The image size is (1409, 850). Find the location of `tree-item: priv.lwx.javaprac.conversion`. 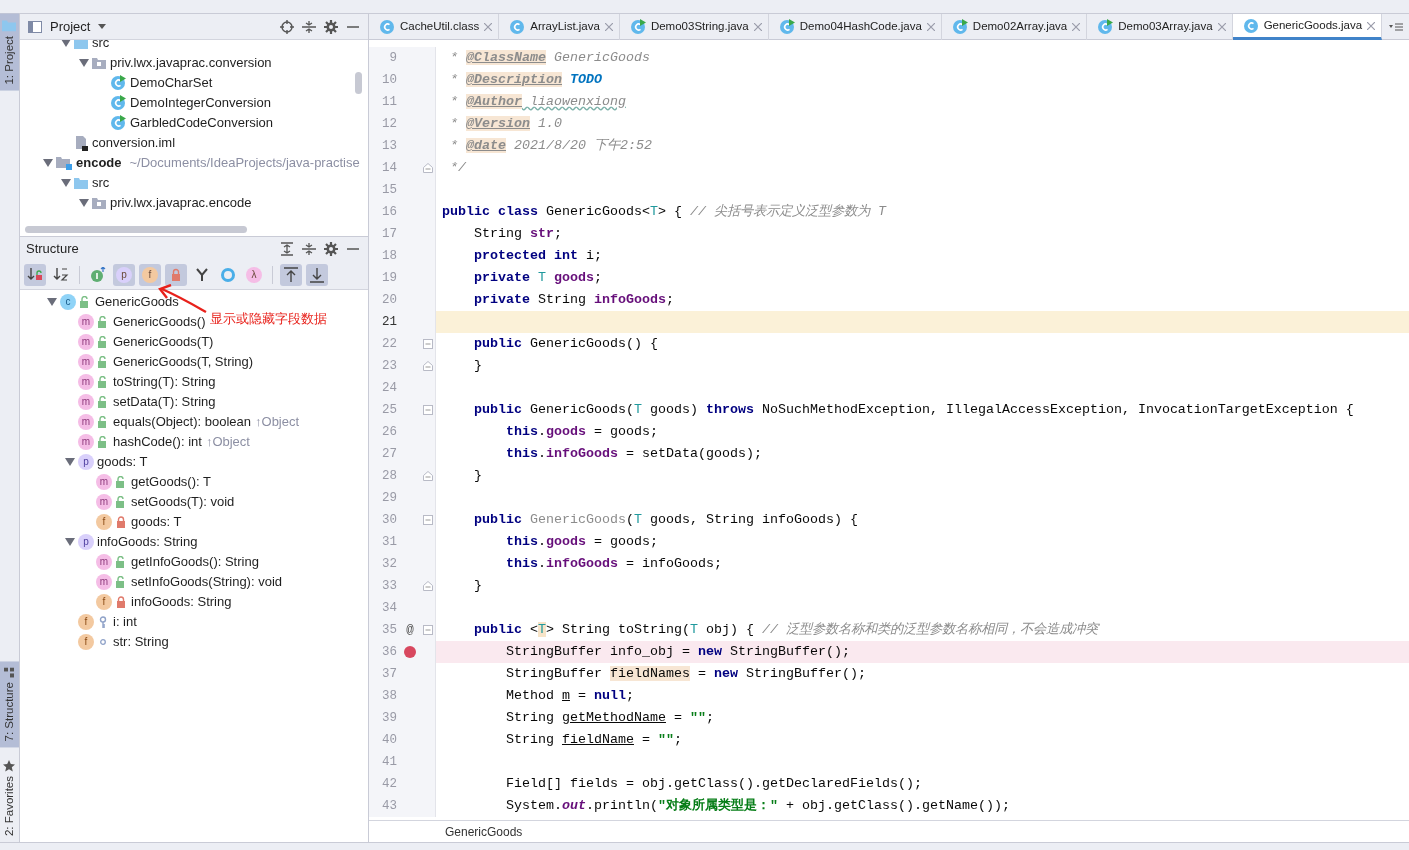

tree-item: priv.lwx.javaprac.conversion is located at coordinates (191, 63).